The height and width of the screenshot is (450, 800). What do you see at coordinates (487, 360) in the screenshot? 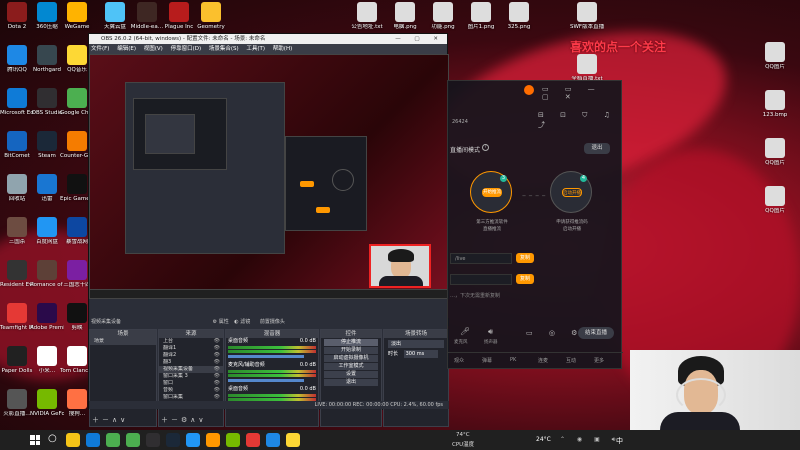
I see `footer-tab: 弹幕` at bounding box center [487, 360].